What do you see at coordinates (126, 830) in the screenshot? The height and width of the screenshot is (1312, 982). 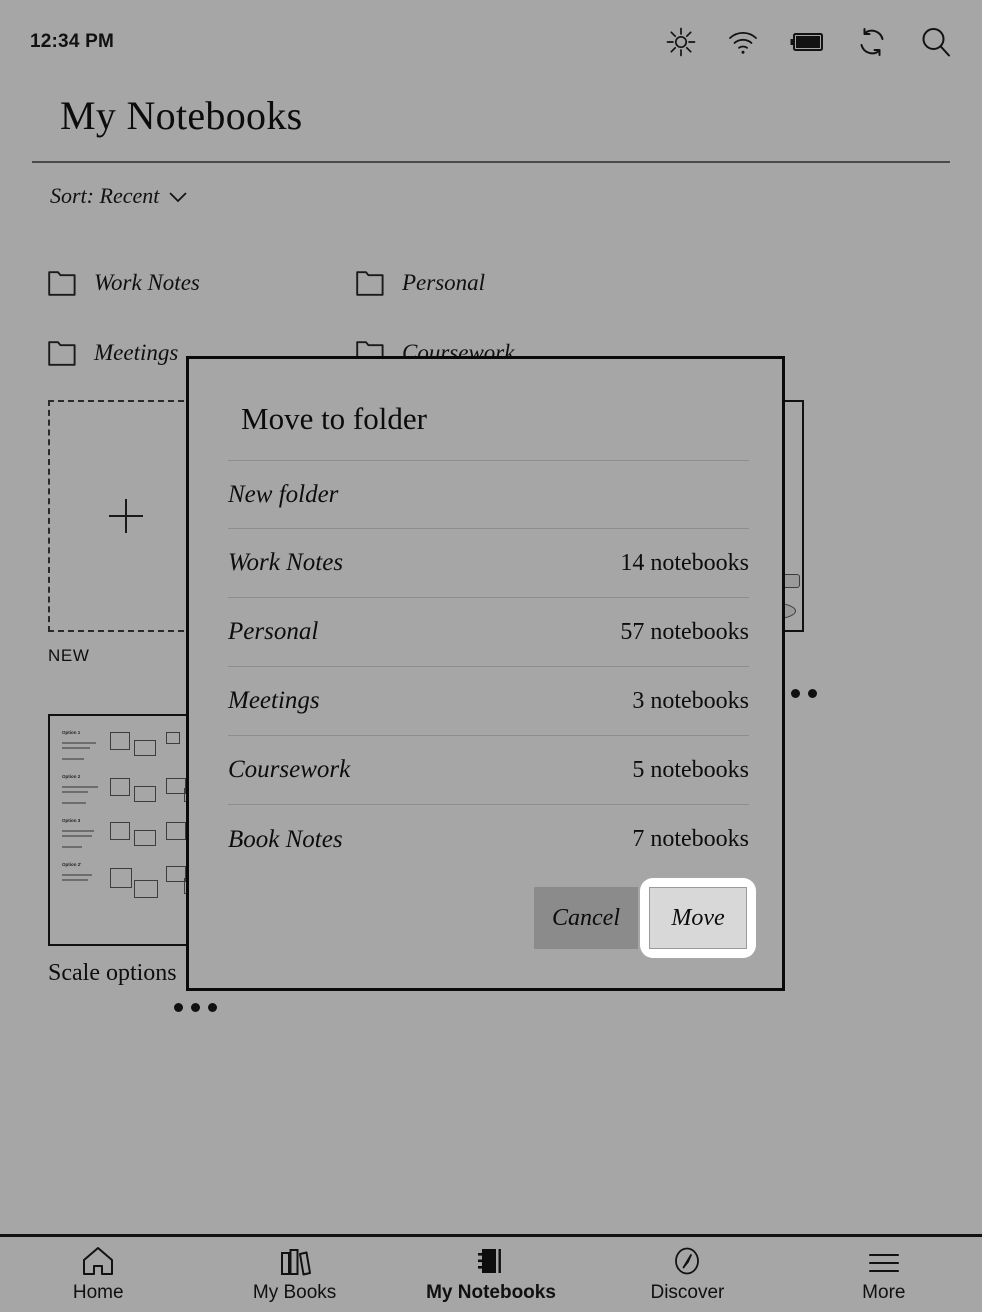 I see `notebook-thumb: Option 1 Option 2 Option 3 Option 2'` at bounding box center [126, 830].